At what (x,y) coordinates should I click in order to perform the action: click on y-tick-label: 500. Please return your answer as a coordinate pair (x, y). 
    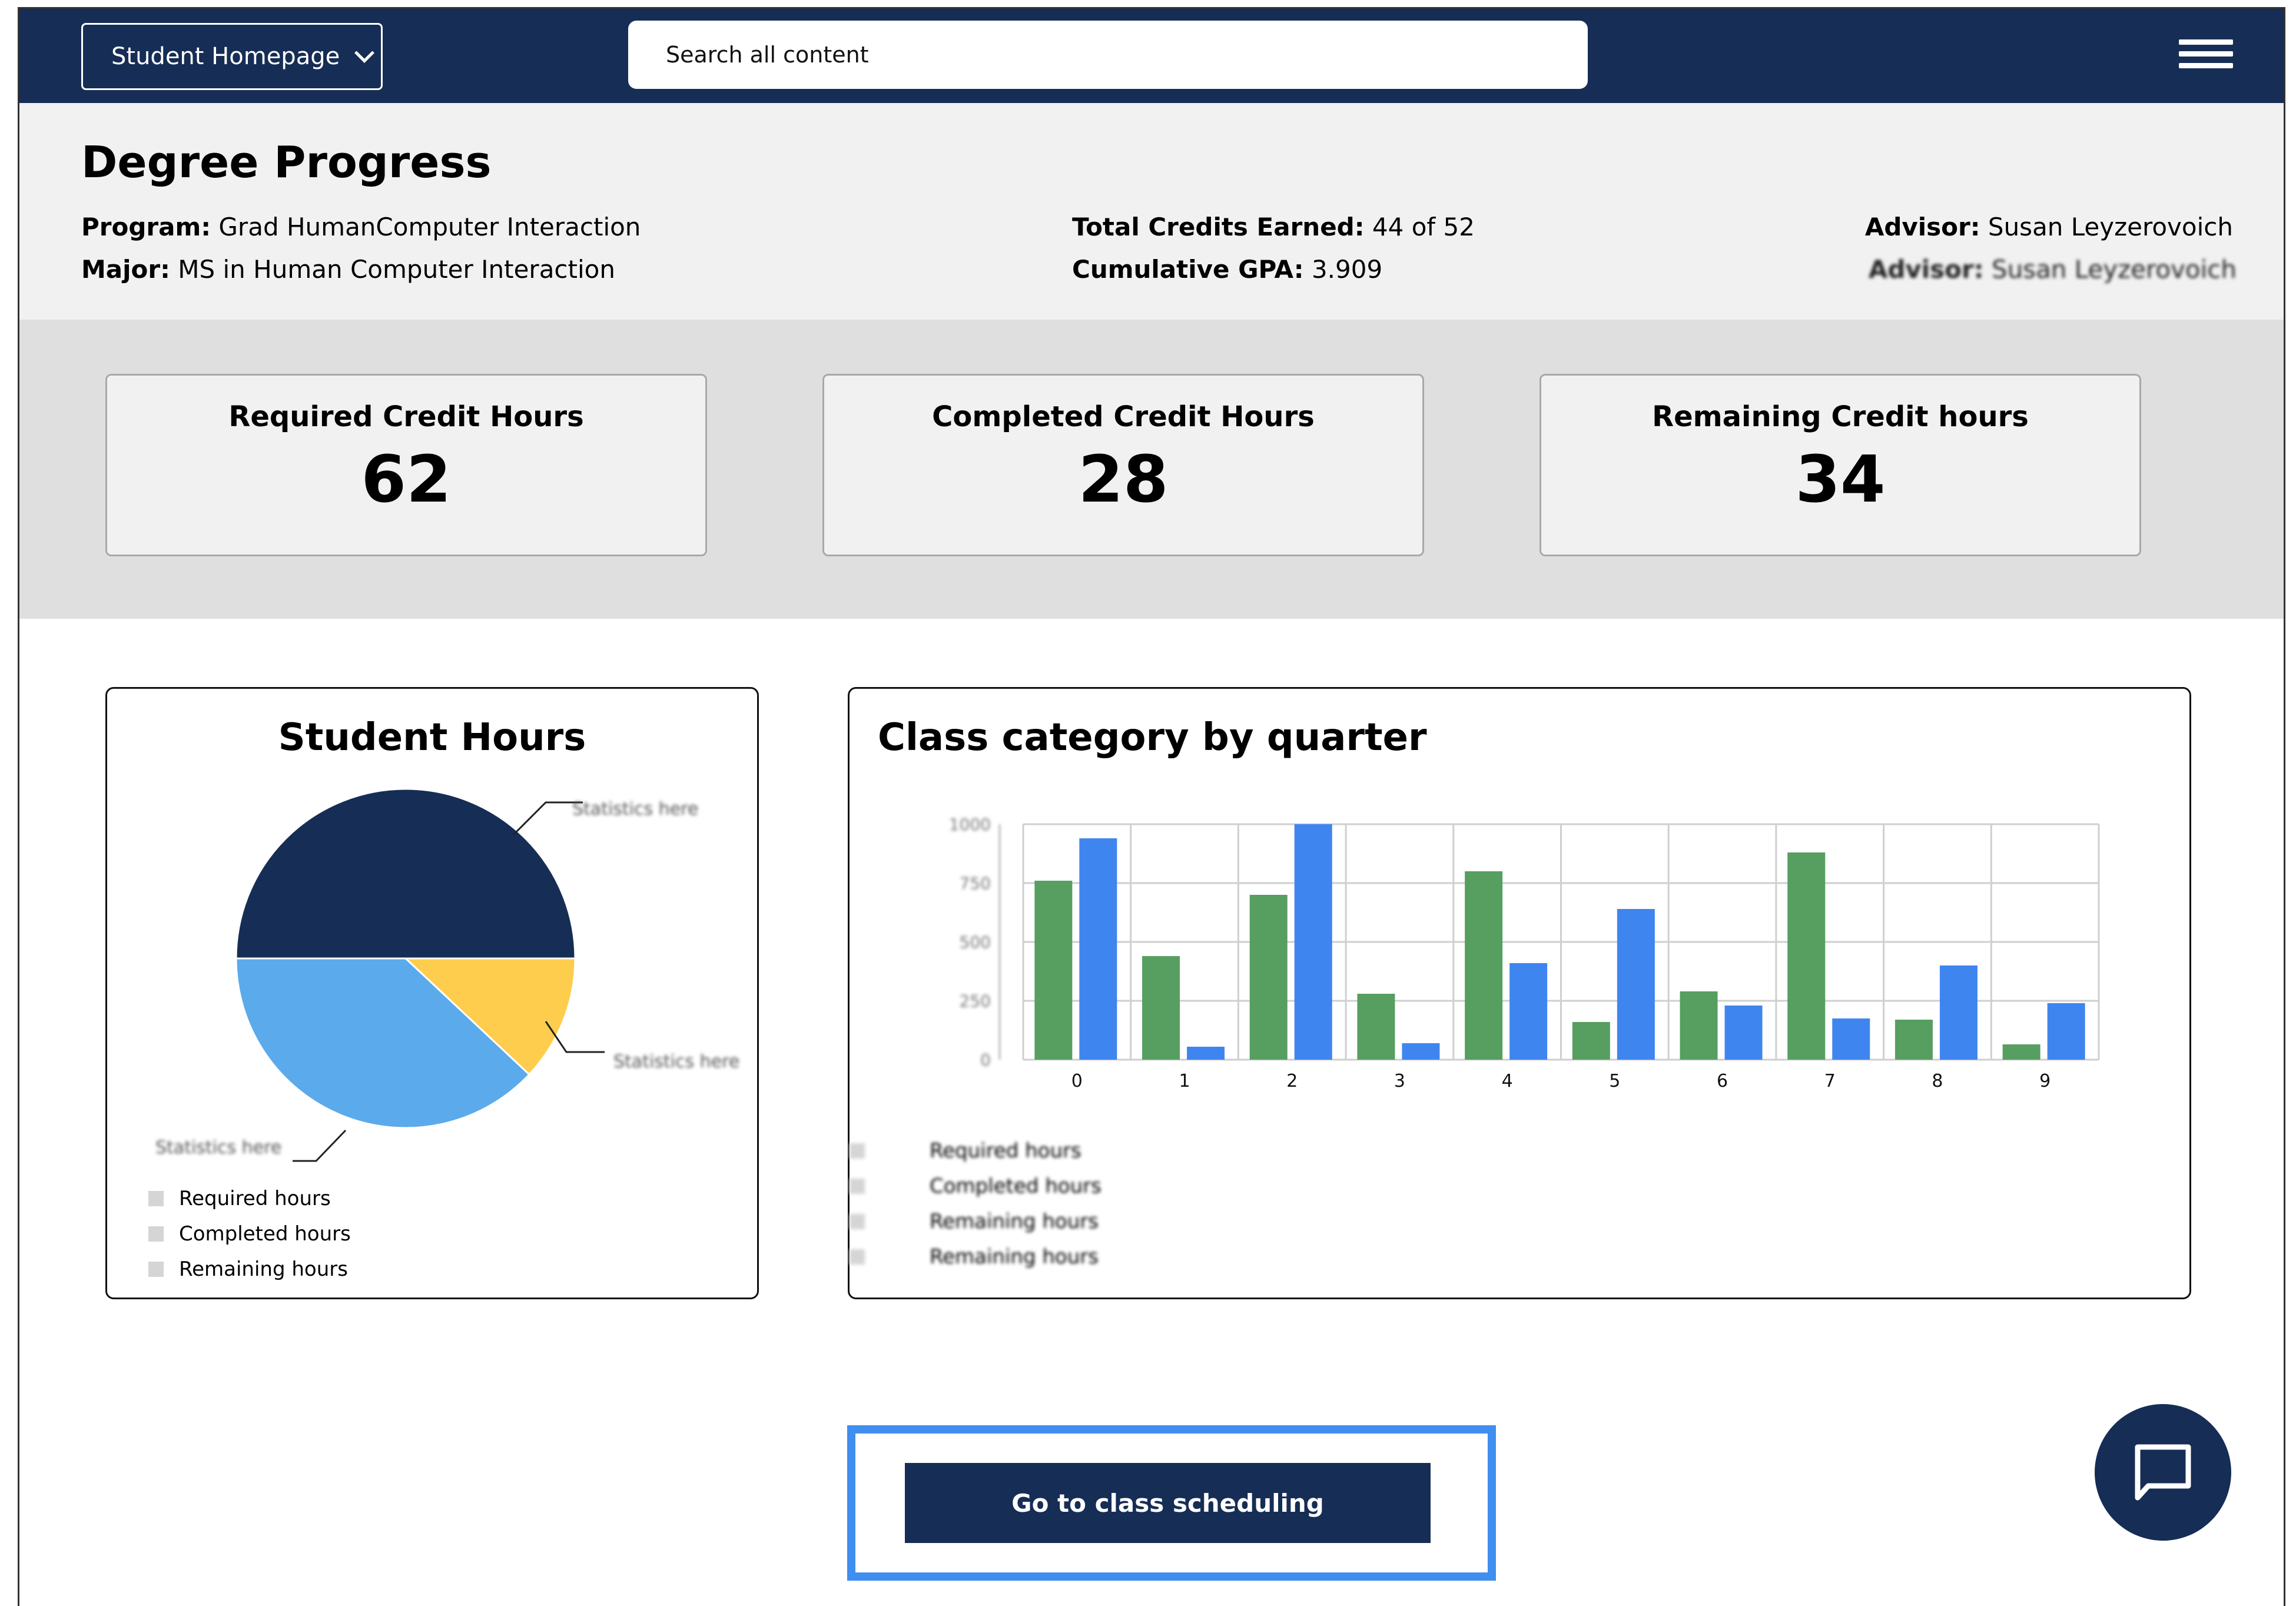
    Looking at the image, I should click on (975, 942).